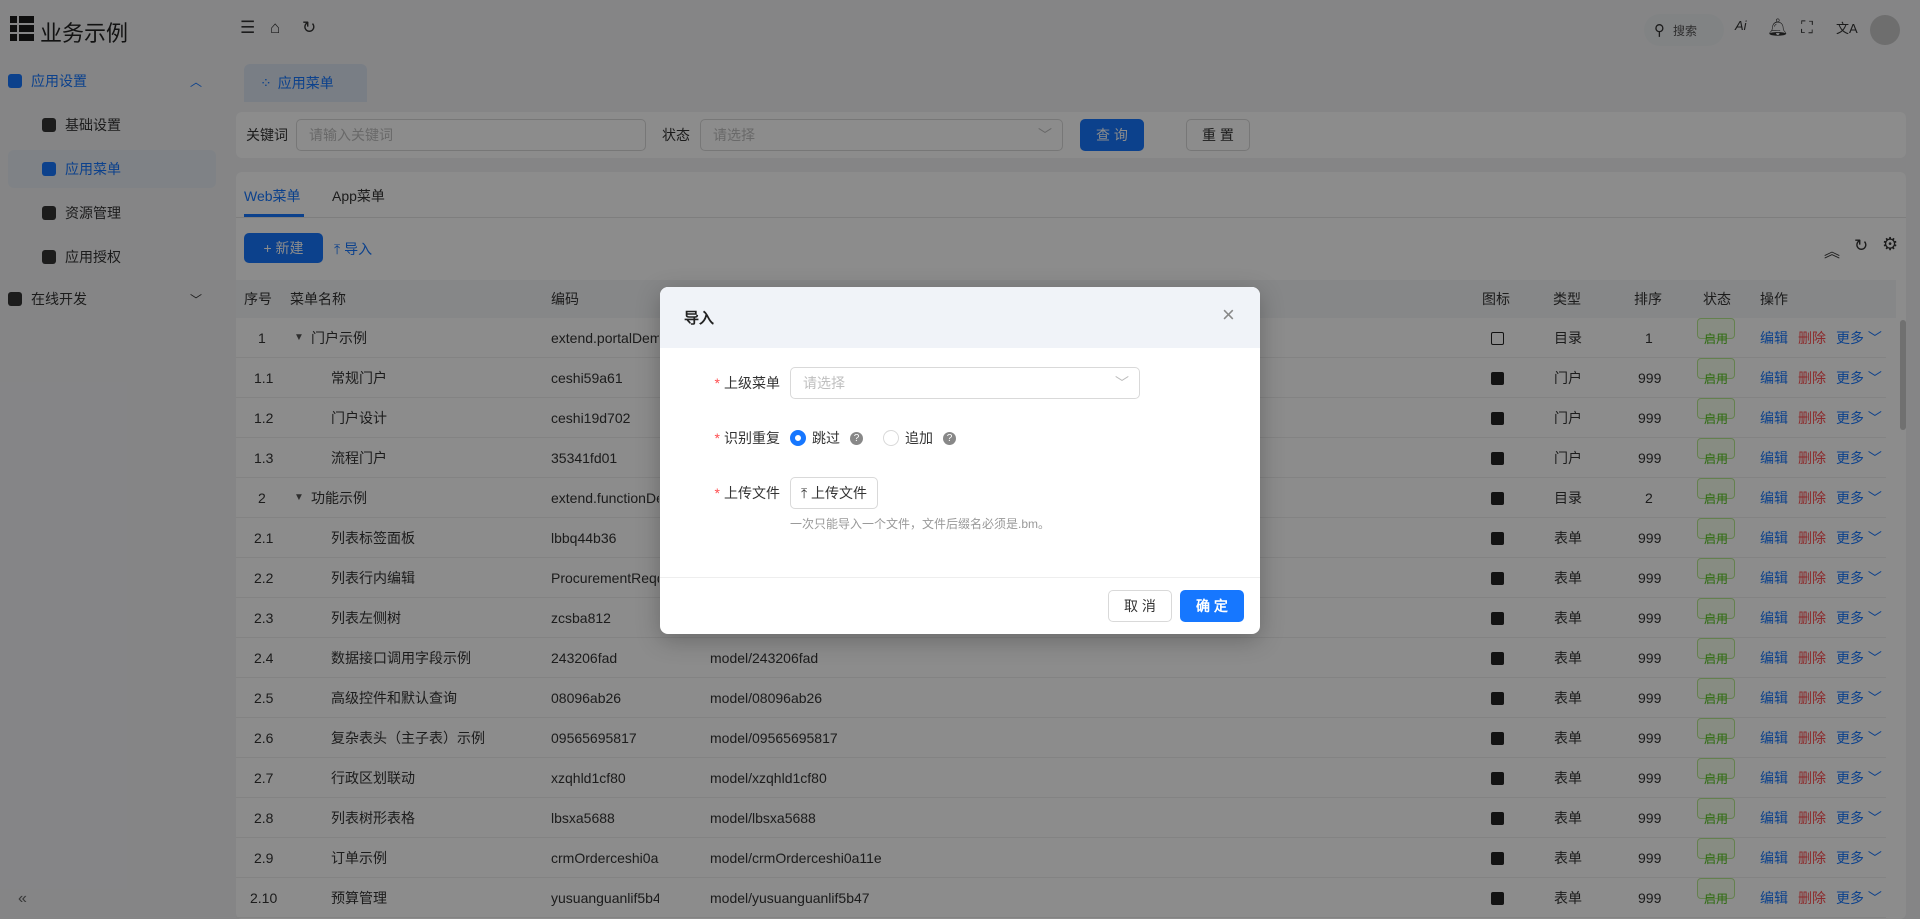  What do you see at coordinates (960, 317) in the screenshot?
I see `dialog-header: 导入 ×` at bounding box center [960, 317].